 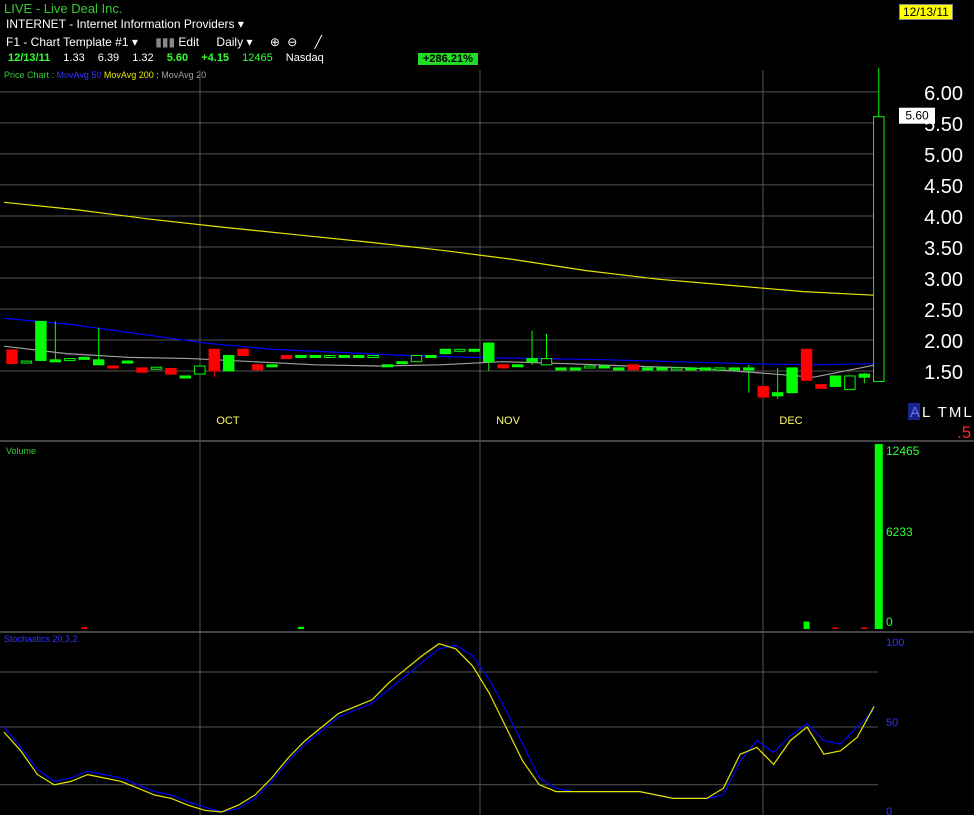 What do you see at coordinates (943, 187) in the screenshot?
I see `y-tick-label: 4.50` at bounding box center [943, 187].